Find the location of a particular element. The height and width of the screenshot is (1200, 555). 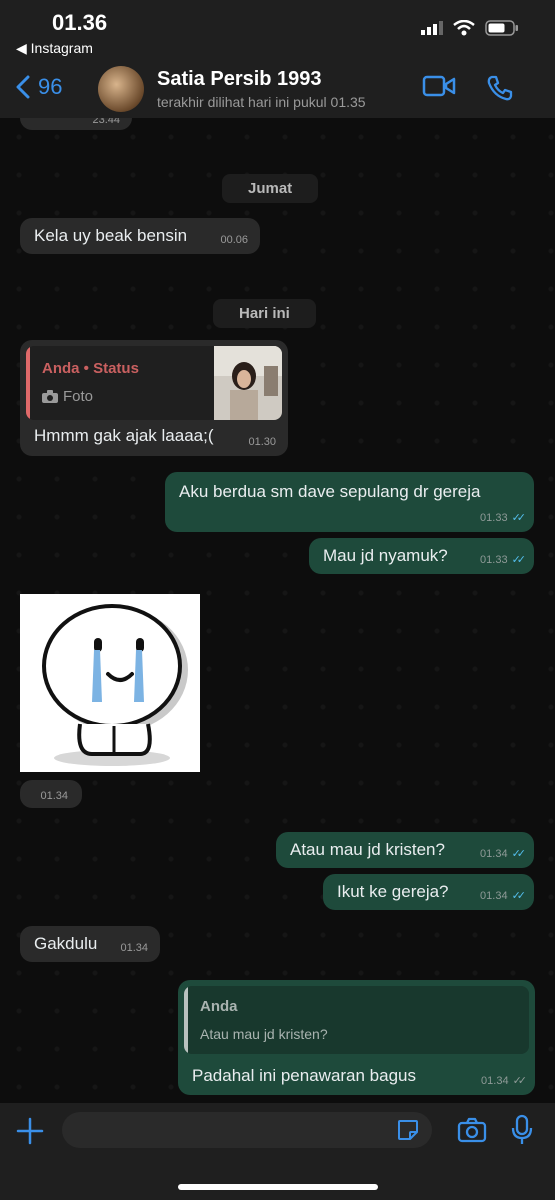

avatar is located at coordinates (121, 89).